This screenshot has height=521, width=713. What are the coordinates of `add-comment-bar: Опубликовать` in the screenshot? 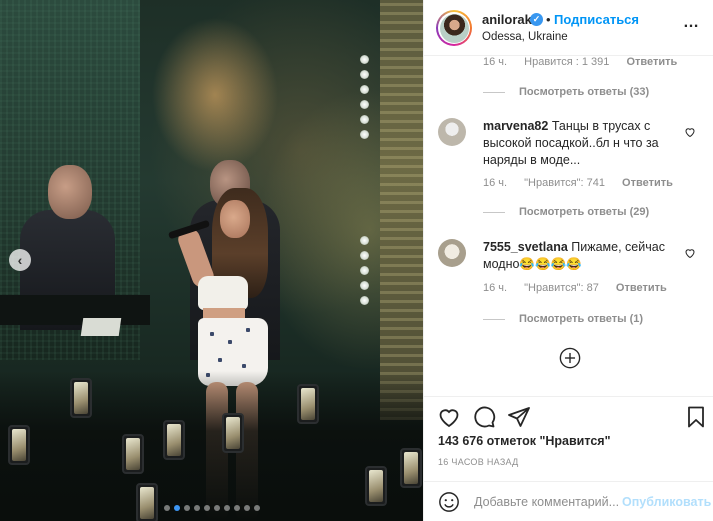 It's located at (568, 501).